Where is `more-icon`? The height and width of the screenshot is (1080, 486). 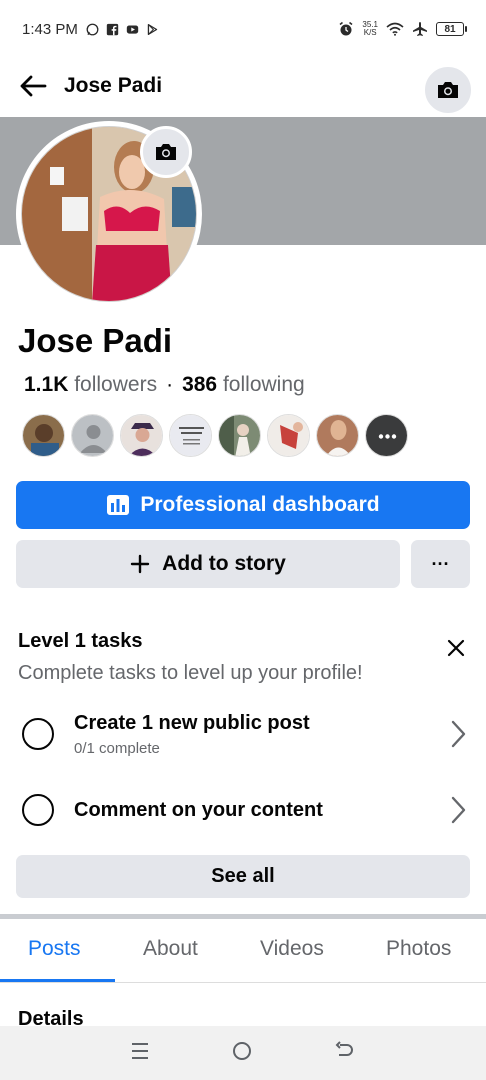 more-icon is located at coordinates (386, 435).